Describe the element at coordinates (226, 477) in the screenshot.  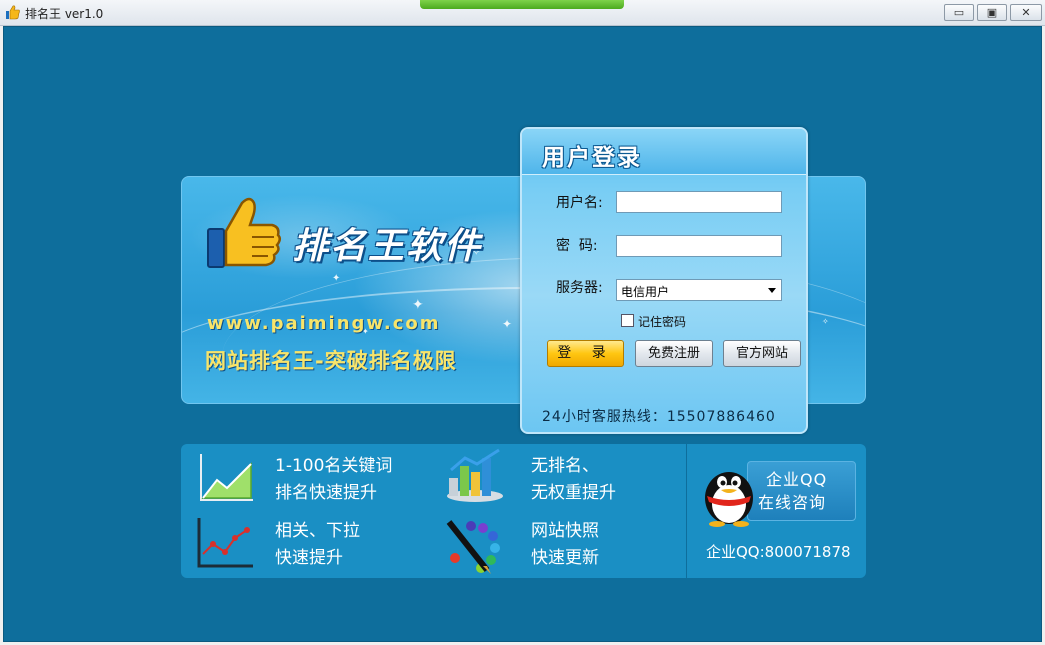
I see `growth-chart-icon` at that location.